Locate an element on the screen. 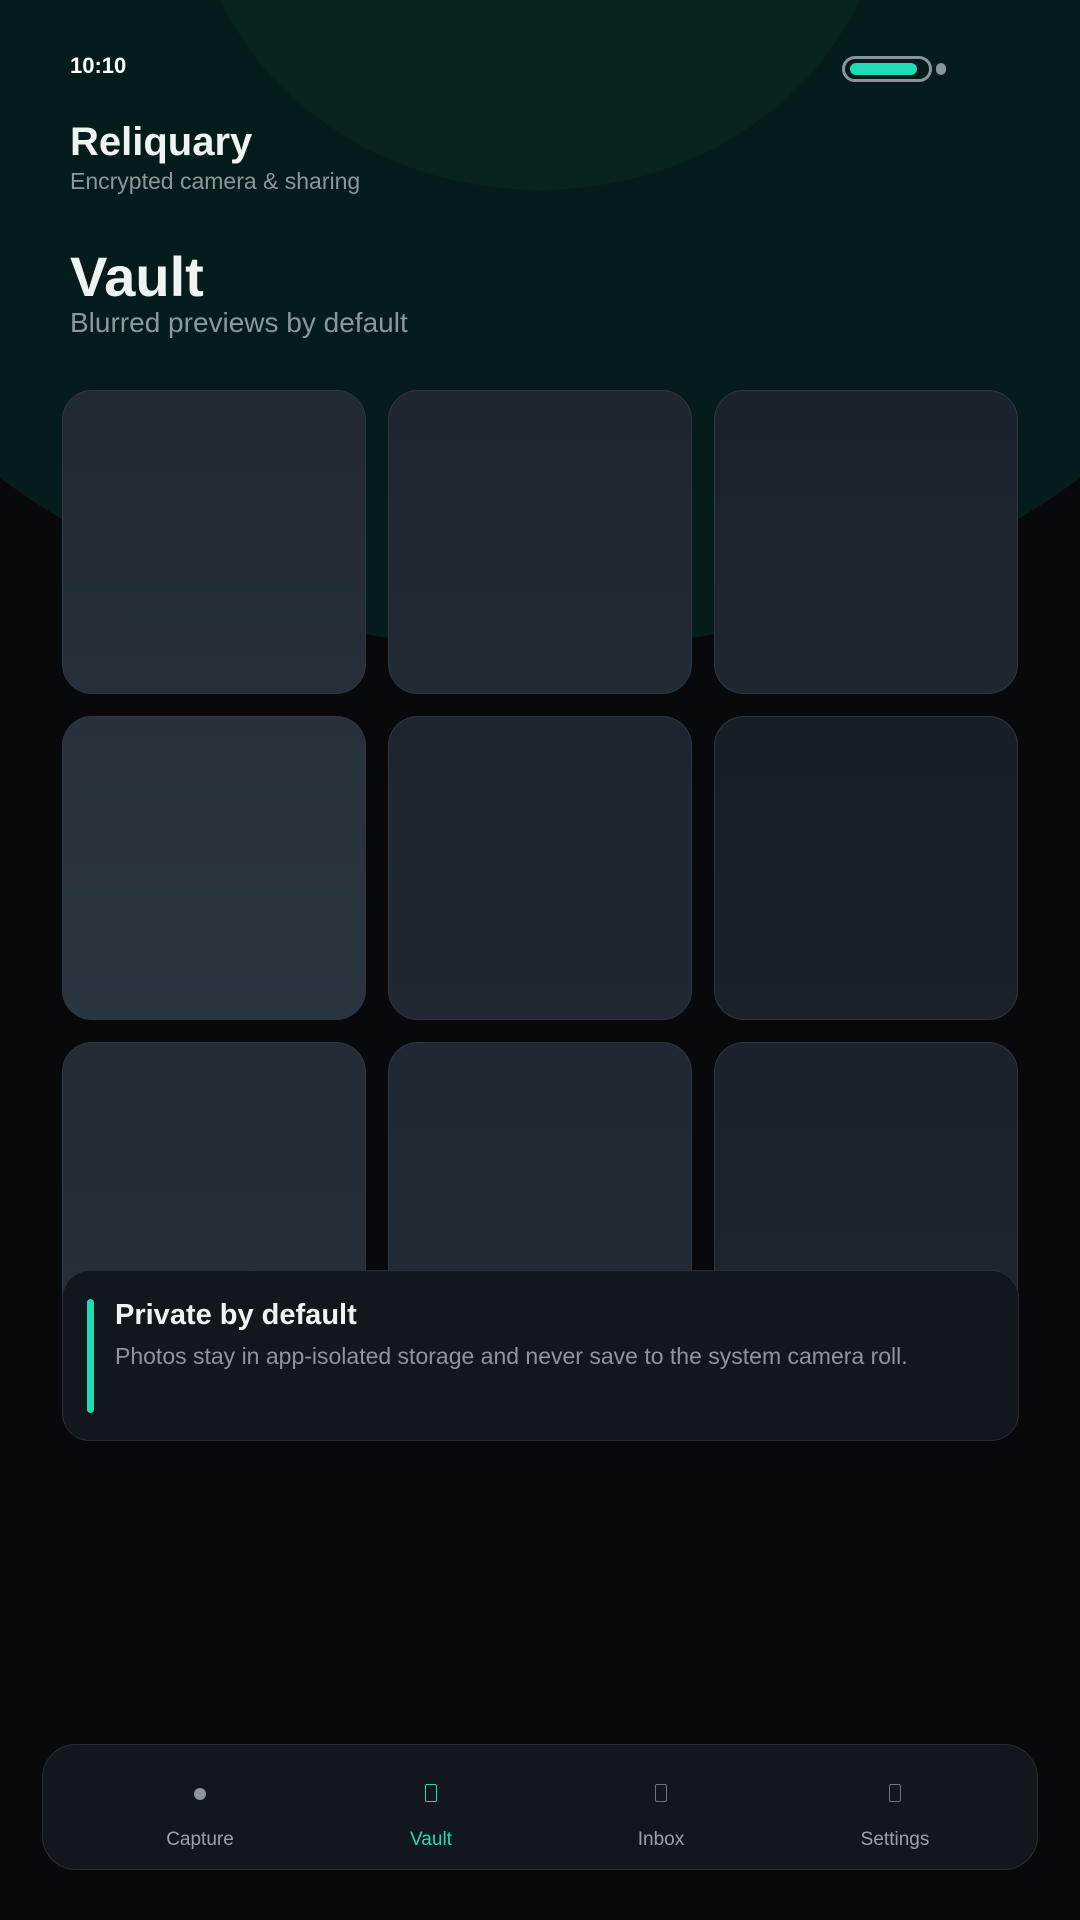 The width and height of the screenshot is (1080, 1920). nav-item-vault: Vault is located at coordinates (431, 1807).